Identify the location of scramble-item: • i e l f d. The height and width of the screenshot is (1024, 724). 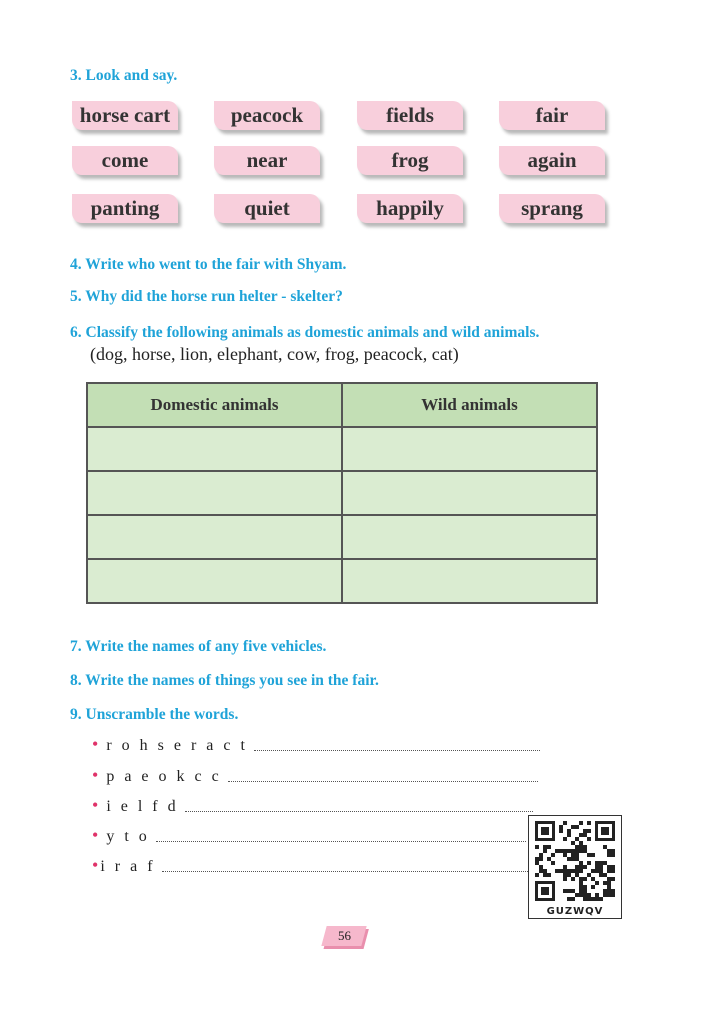
(312, 805).